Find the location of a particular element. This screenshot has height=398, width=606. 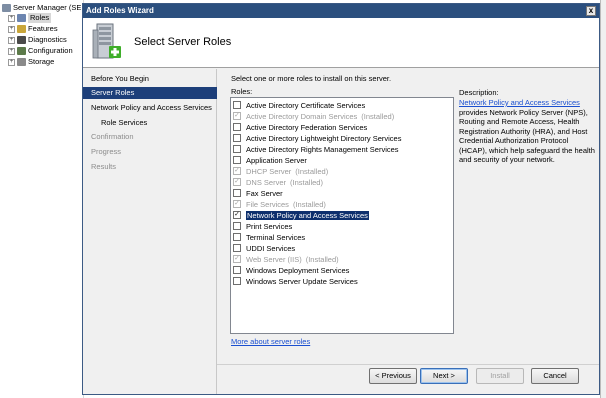

role-uddi-services: UDDI Services is located at coordinates (266, 248).